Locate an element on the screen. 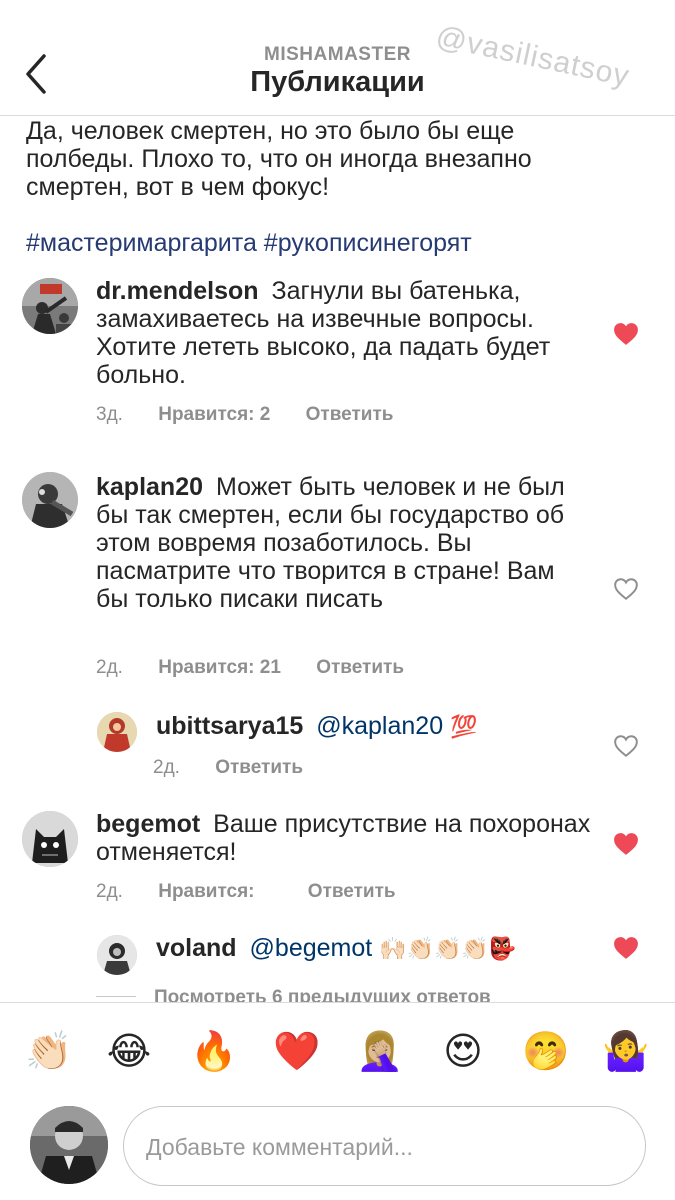 This screenshot has height=1200, width=675. comment-likes: Нравится: 21 is located at coordinates (219, 668).